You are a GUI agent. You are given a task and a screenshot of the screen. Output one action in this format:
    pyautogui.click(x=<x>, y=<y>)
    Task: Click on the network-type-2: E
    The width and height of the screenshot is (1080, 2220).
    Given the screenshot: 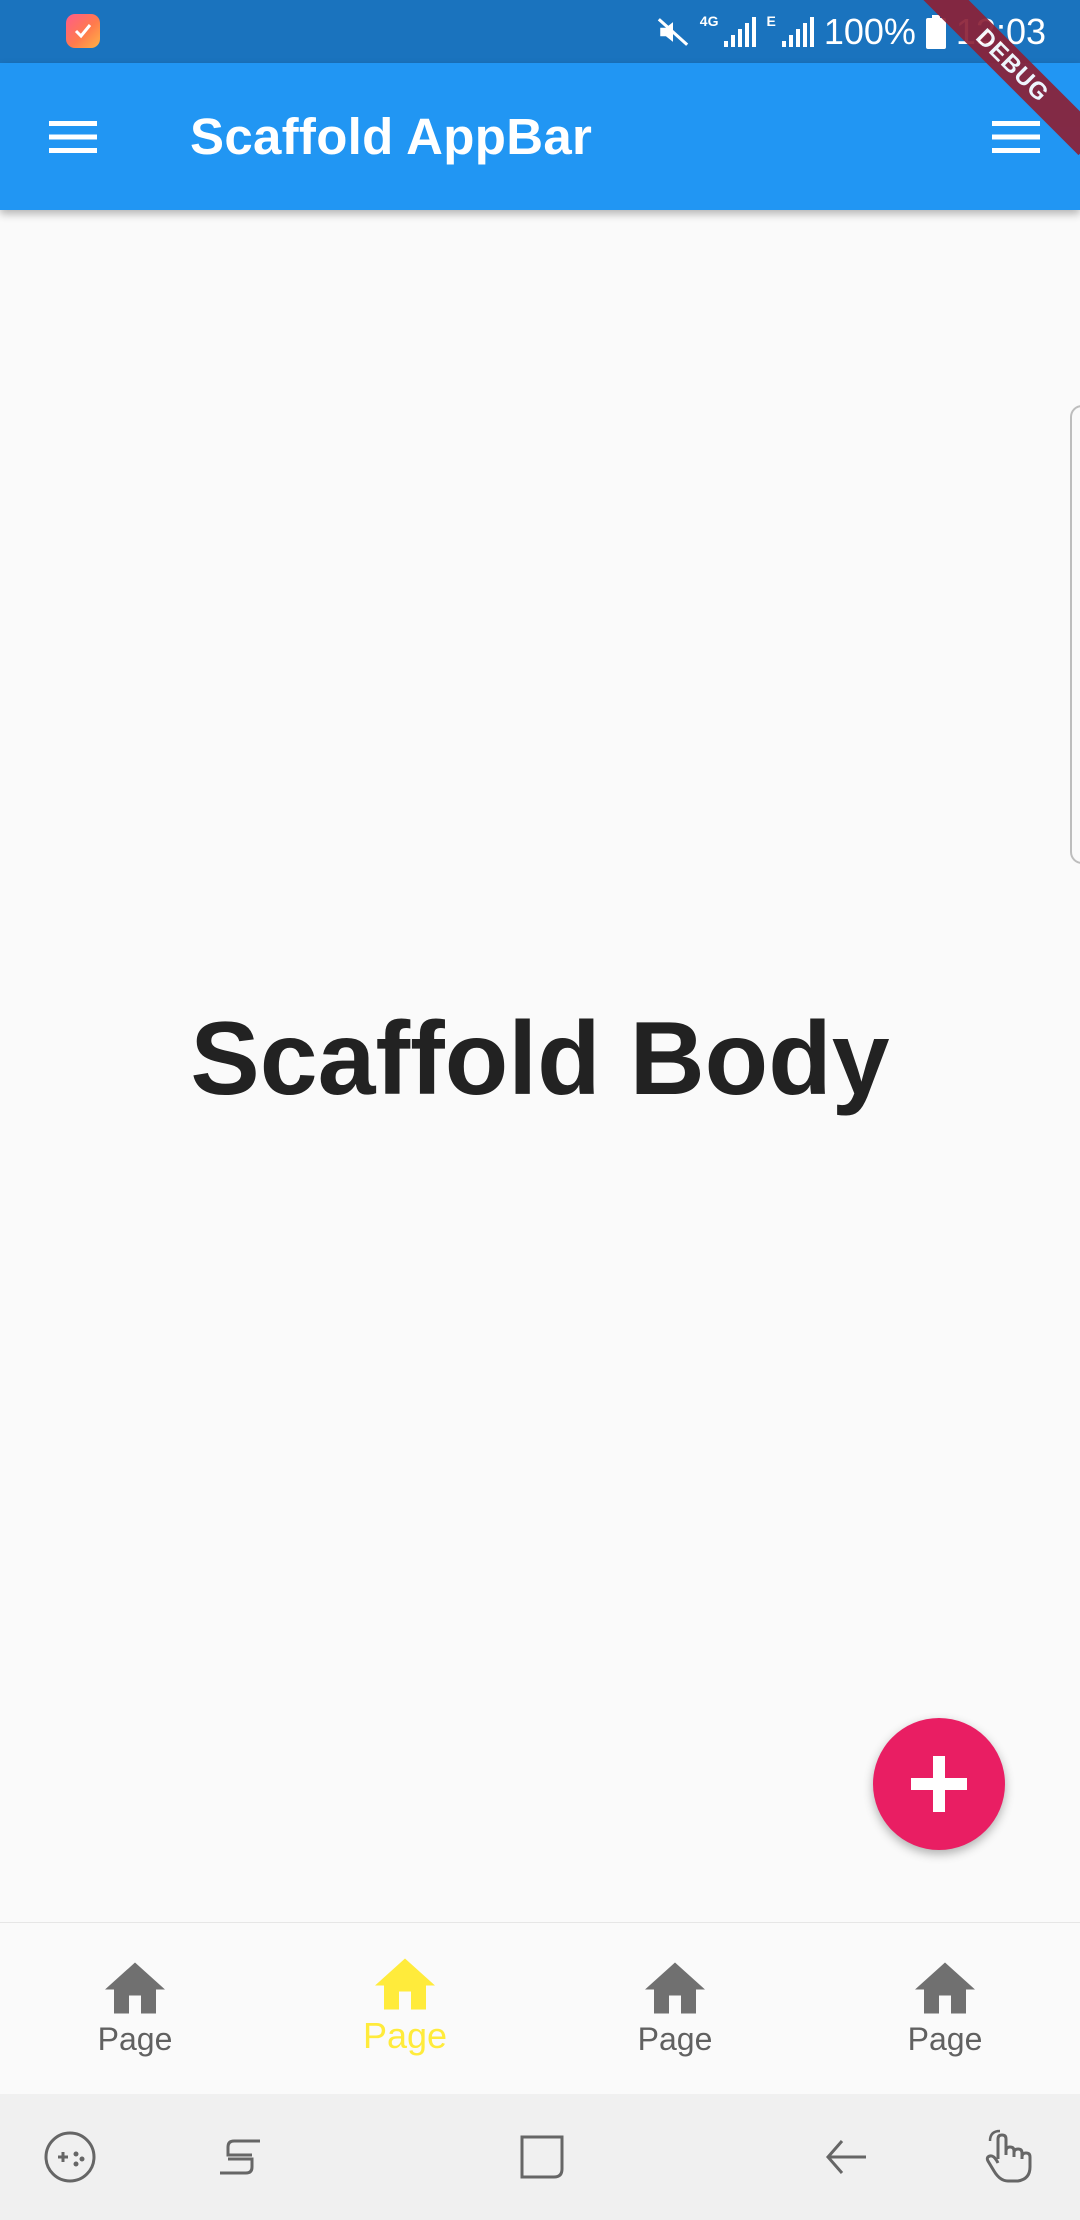 What is the action you would take?
    pyautogui.click(x=771, y=21)
    